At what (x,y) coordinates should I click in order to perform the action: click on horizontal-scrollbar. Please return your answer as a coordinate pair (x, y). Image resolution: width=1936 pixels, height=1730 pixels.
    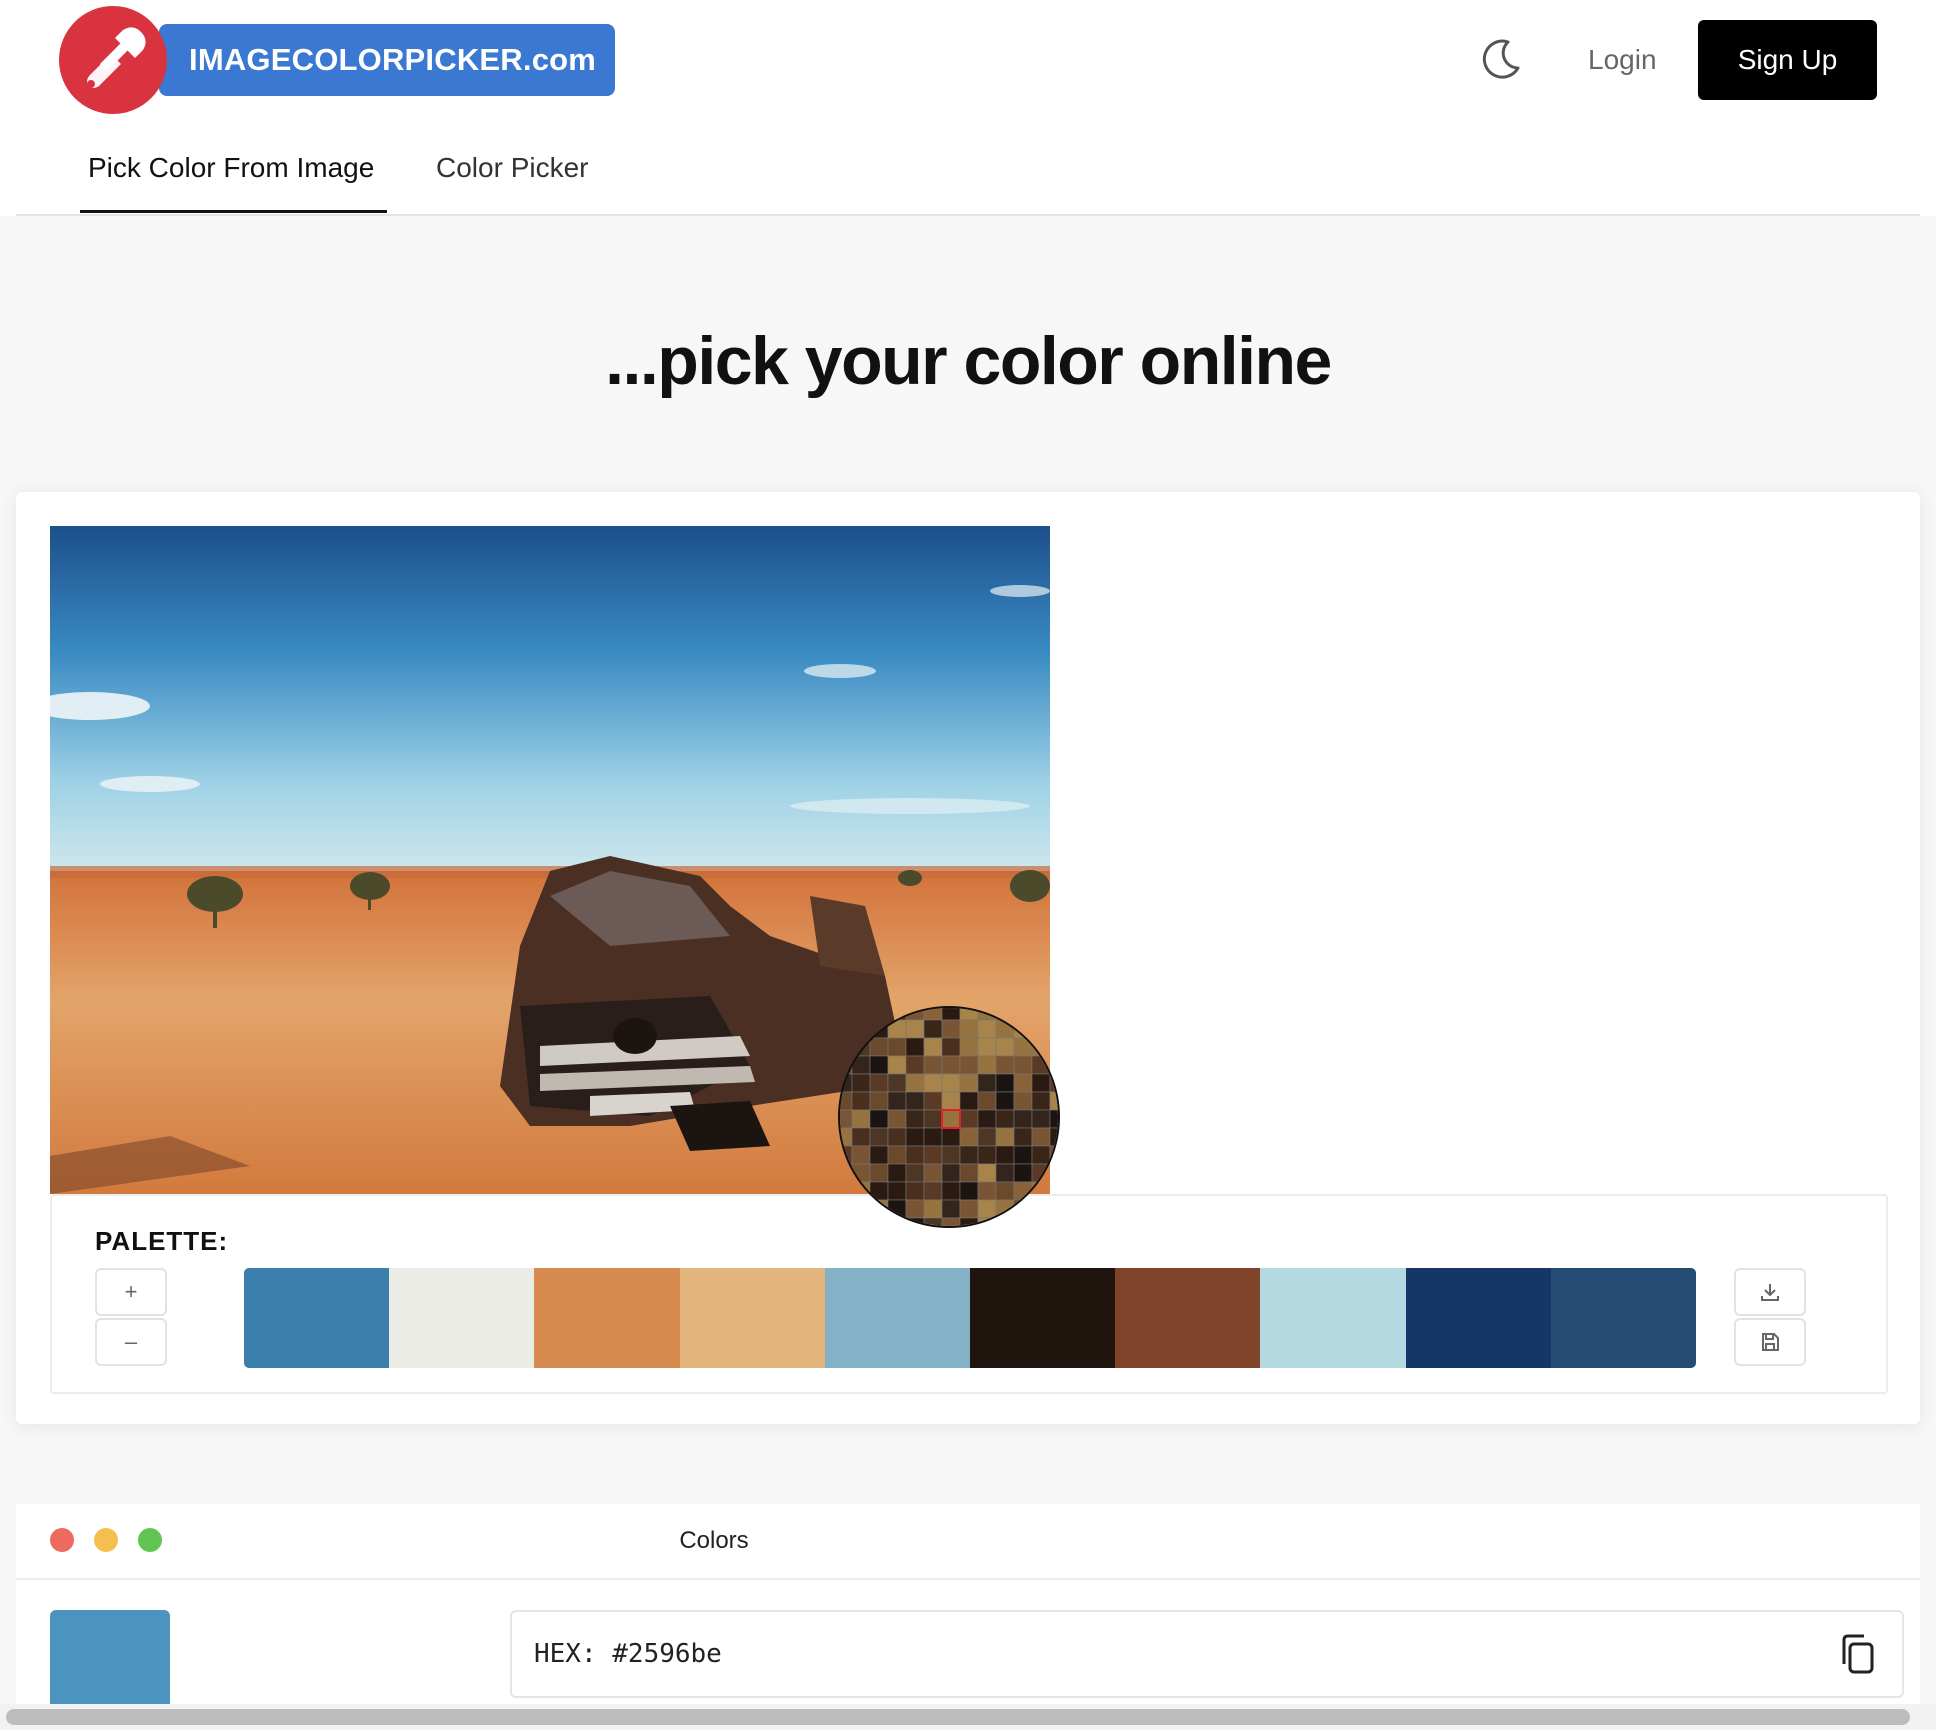
    Looking at the image, I should click on (968, 1717).